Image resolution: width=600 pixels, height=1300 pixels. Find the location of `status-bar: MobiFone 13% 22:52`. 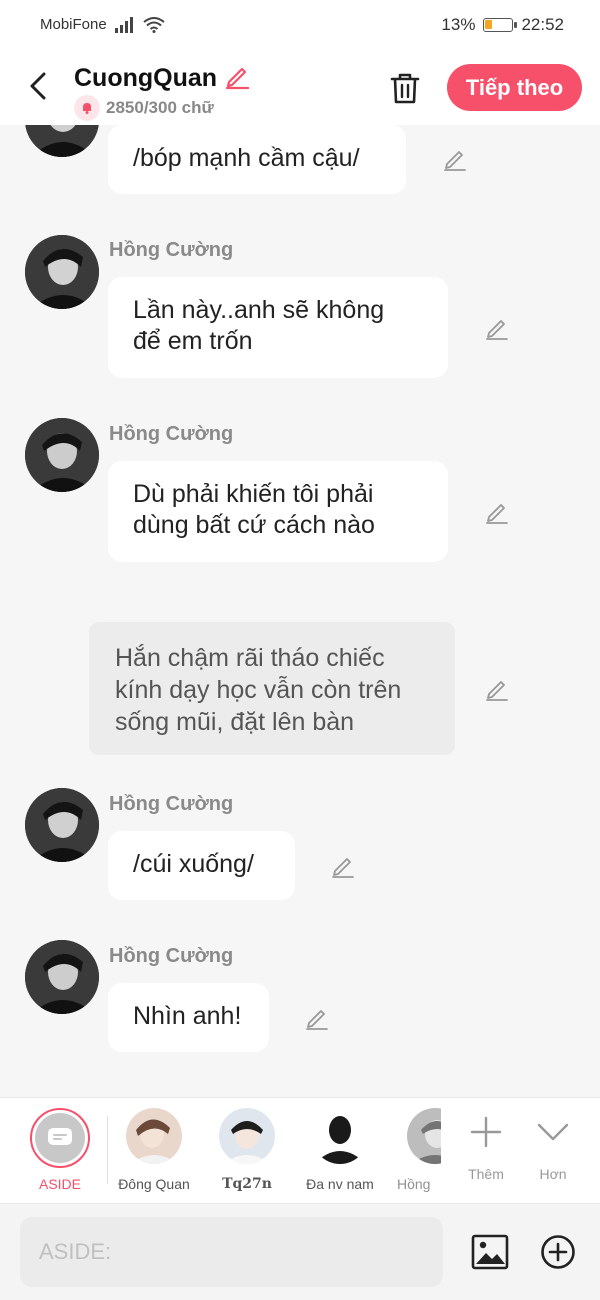

status-bar: MobiFone 13% 22:52 is located at coordinates (300, 25).